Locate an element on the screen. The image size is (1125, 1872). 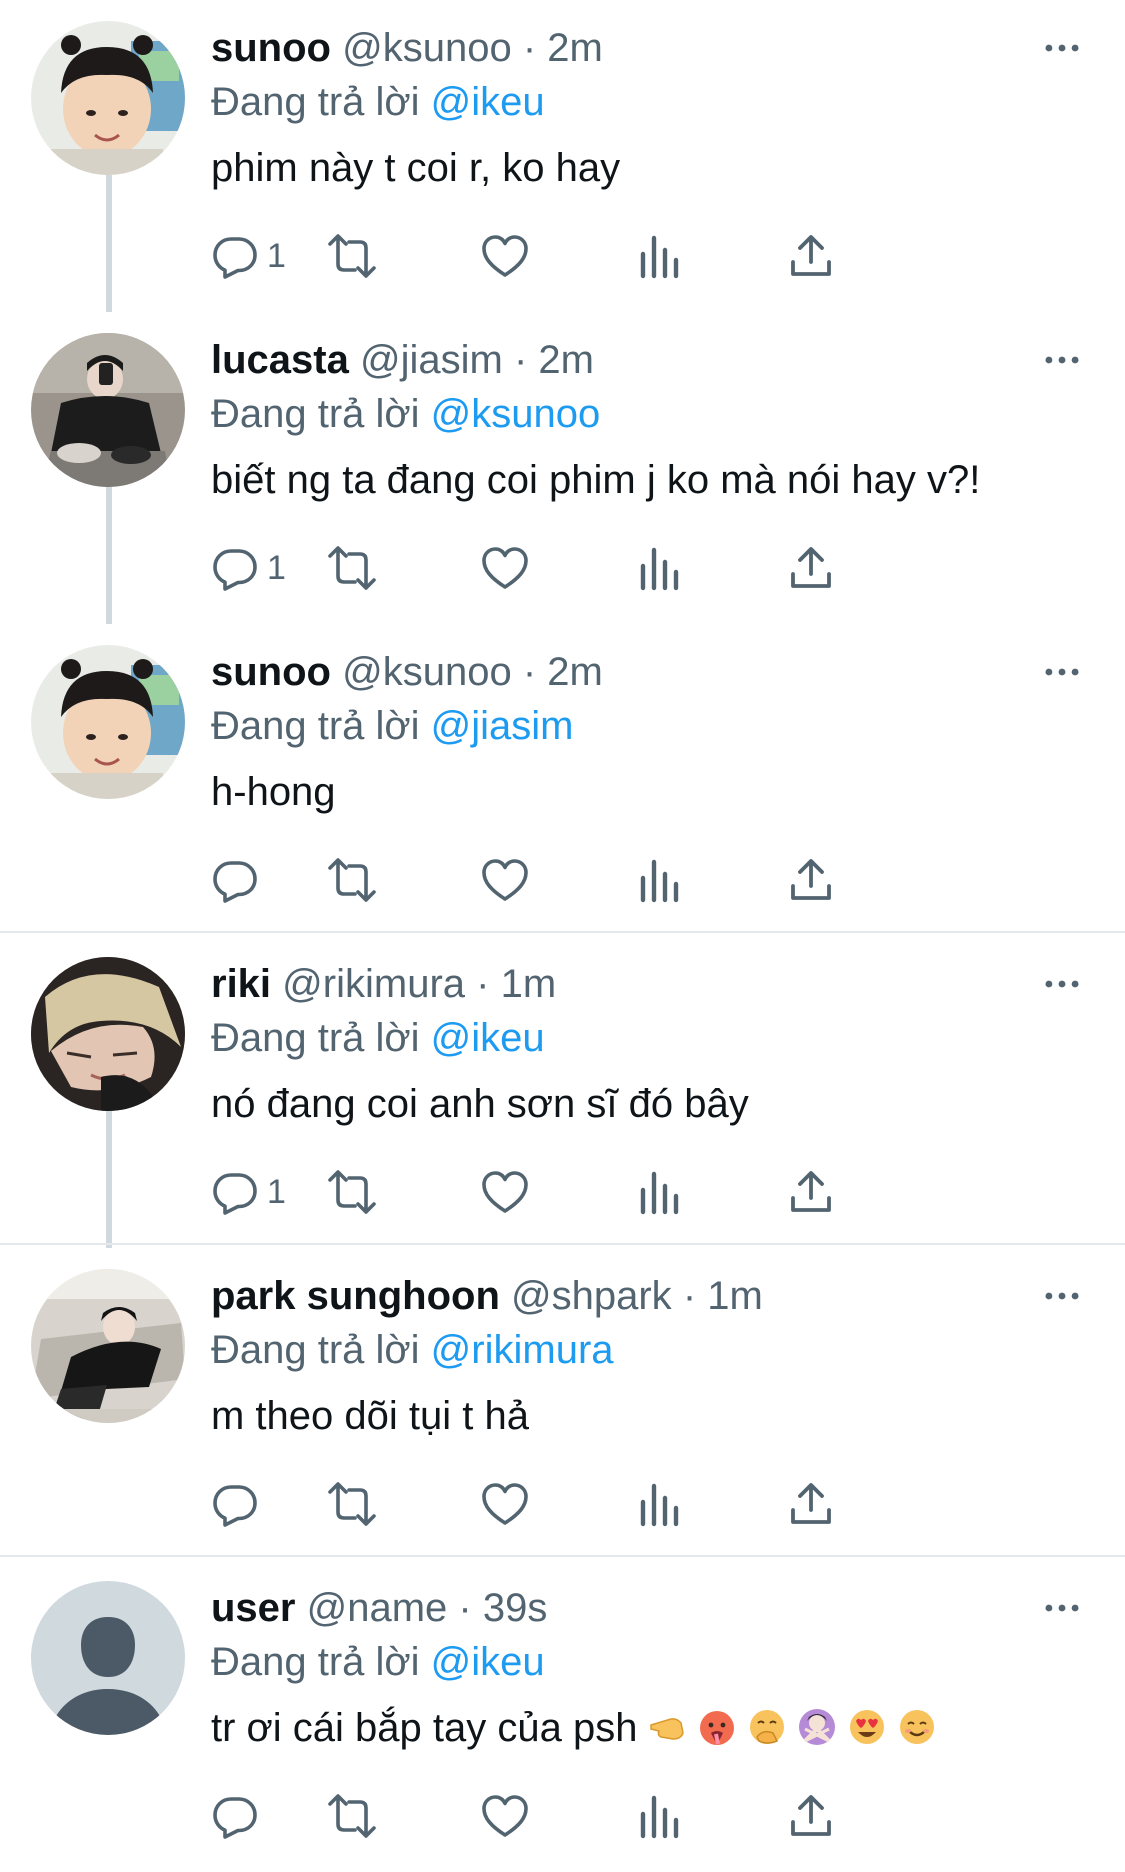
tweet-text: h-hong is located at coordinates (273, 792).